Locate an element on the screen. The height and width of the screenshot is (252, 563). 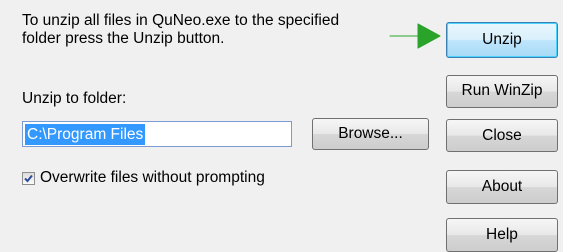
overwrite-option: Overwrite files without prompting is located at coordinates (143, 178).